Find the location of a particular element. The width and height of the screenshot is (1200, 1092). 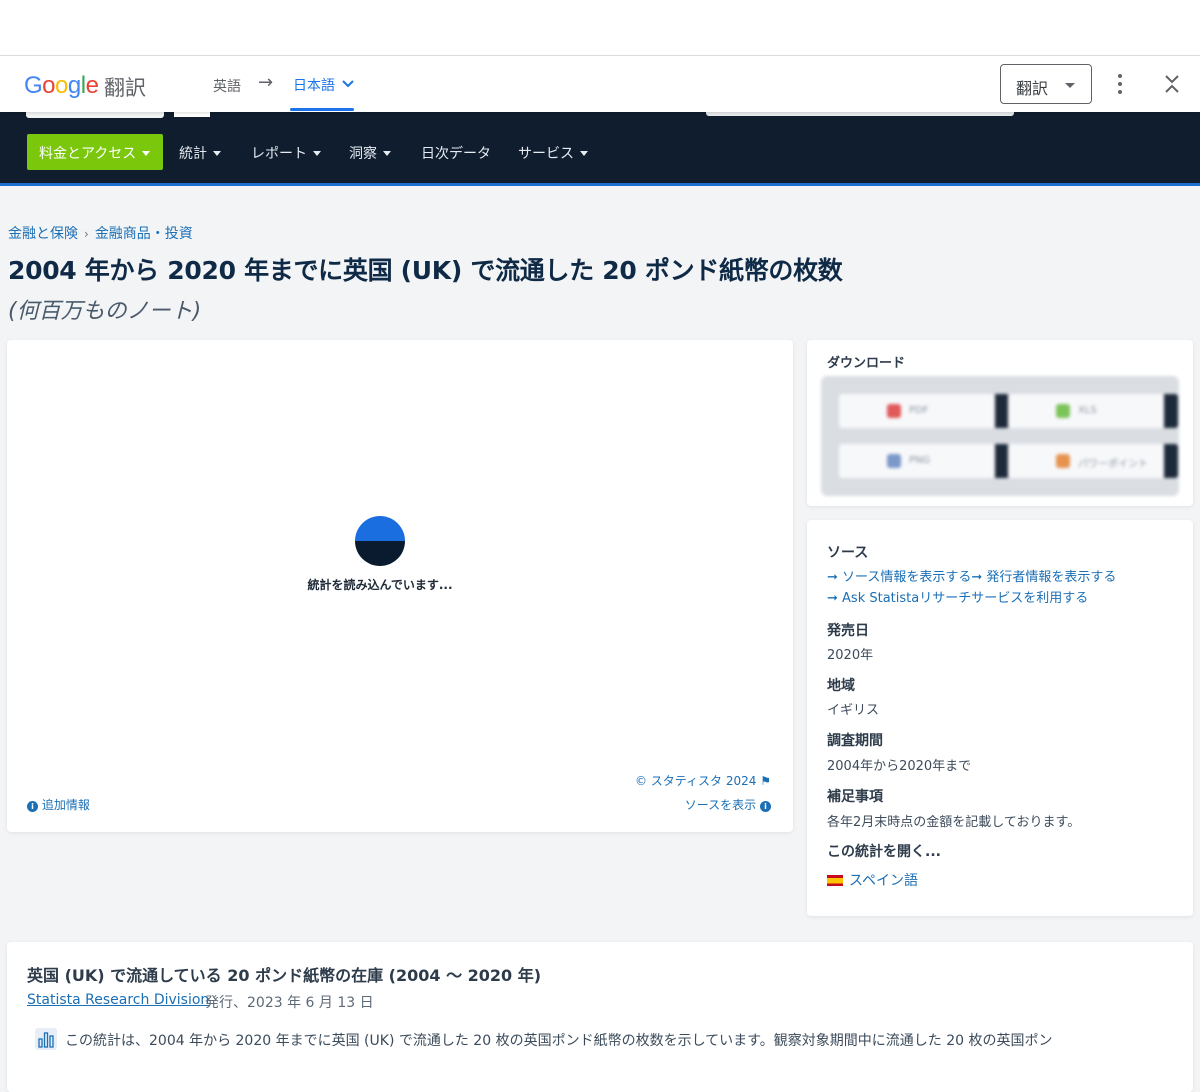

download-label: パワーポイント is located at coordinates (1113, 464).